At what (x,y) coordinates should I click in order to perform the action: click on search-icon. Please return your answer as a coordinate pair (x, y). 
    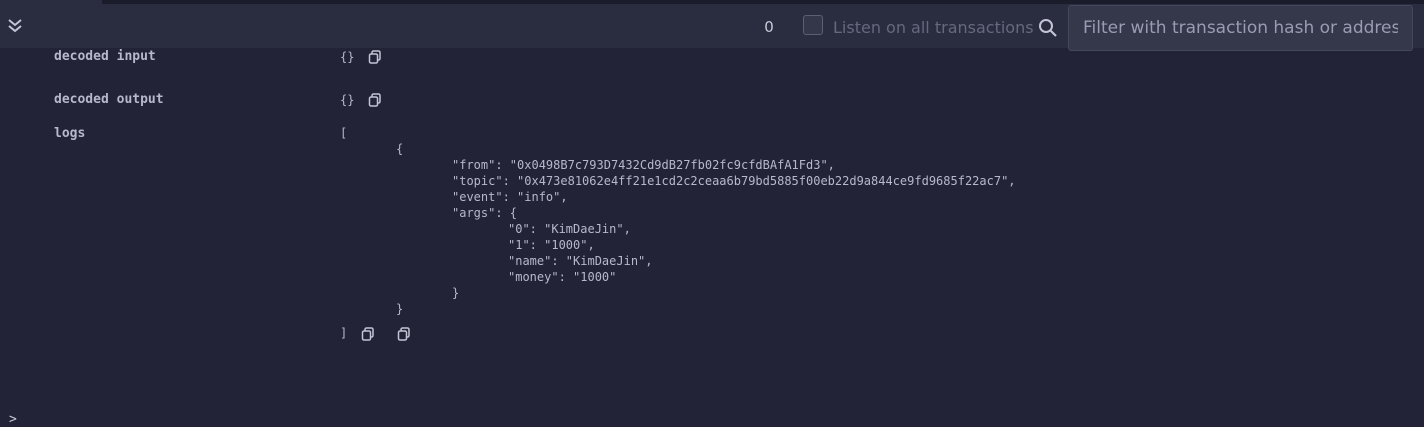
    Looking at the image, I should click on (1048, 28).